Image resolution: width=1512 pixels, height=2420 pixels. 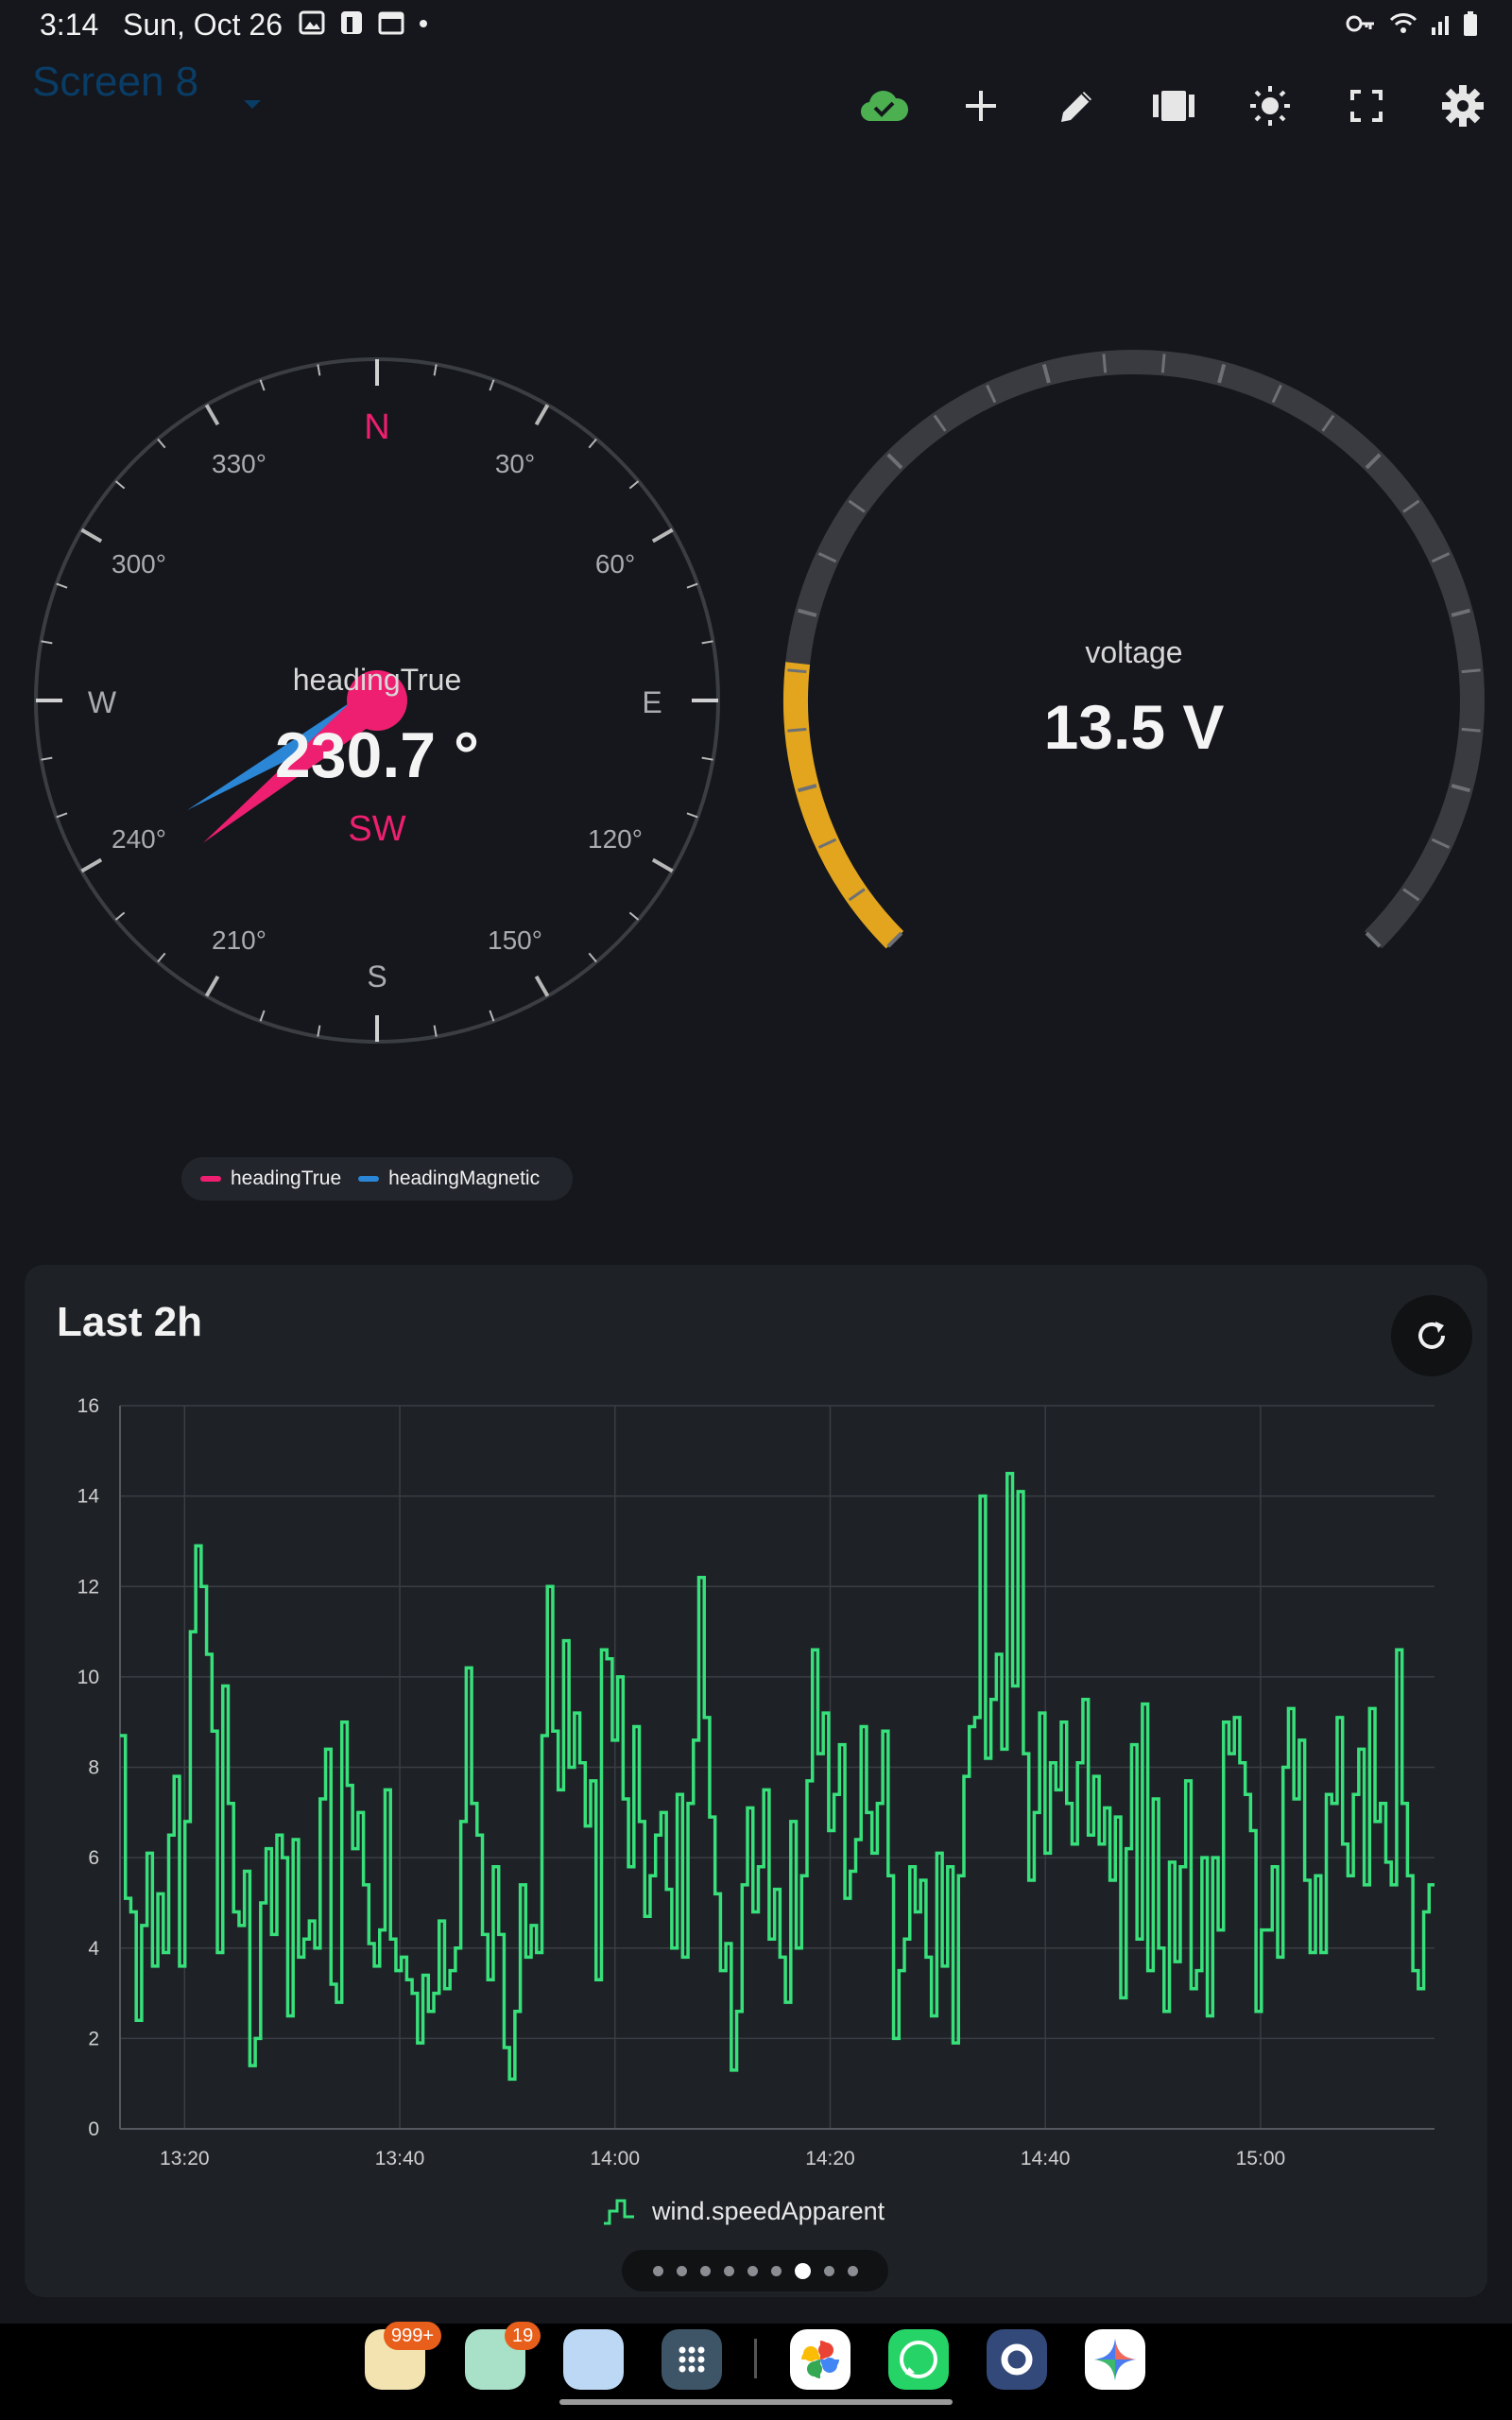 I want to click on settings-app-icon, so click(x=1017, y=2359).